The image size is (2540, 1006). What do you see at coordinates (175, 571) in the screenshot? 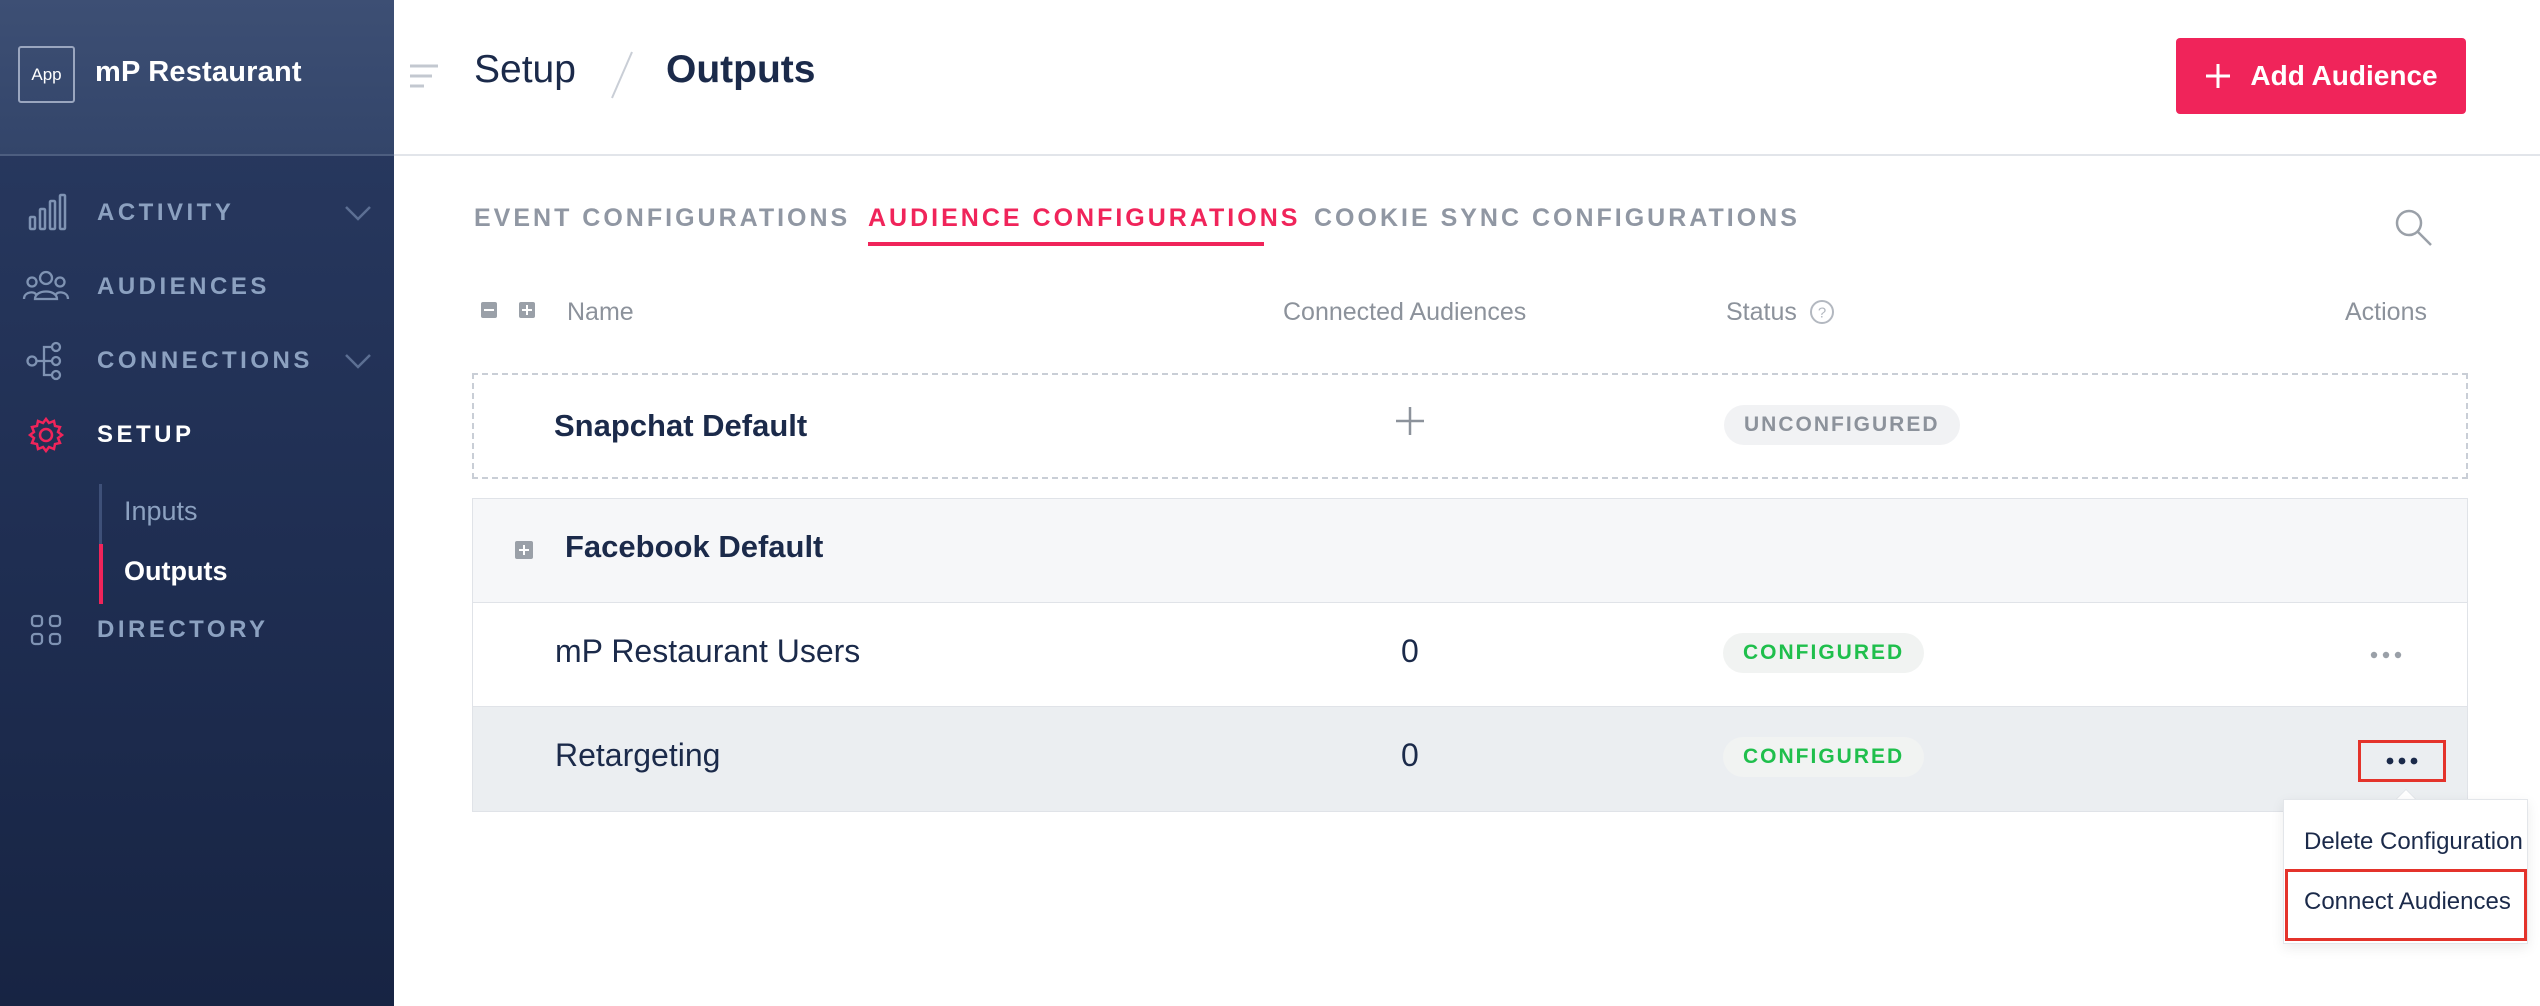
I see `sidebar-subitem-outputs: Outputs` at bounding box center [175, 571].